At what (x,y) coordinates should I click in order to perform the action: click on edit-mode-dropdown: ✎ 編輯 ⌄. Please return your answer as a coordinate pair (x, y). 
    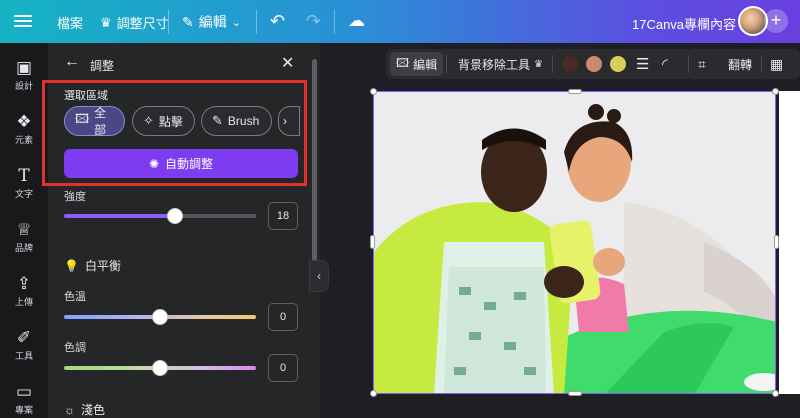
    Looking at the image, I should click on (211, 22).